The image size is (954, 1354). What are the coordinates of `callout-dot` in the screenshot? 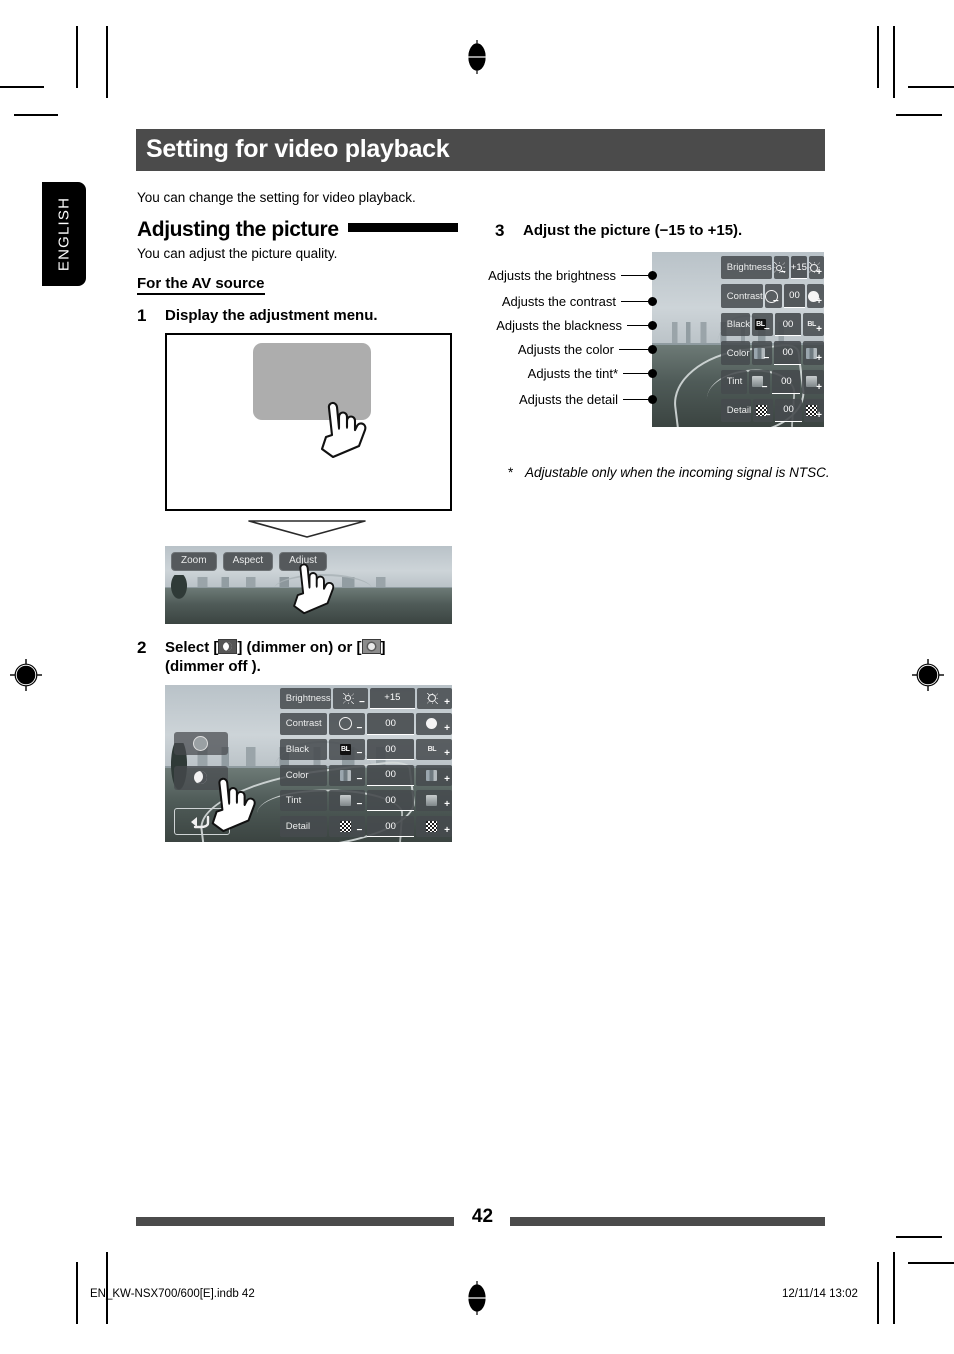 It's located at (652, 302).